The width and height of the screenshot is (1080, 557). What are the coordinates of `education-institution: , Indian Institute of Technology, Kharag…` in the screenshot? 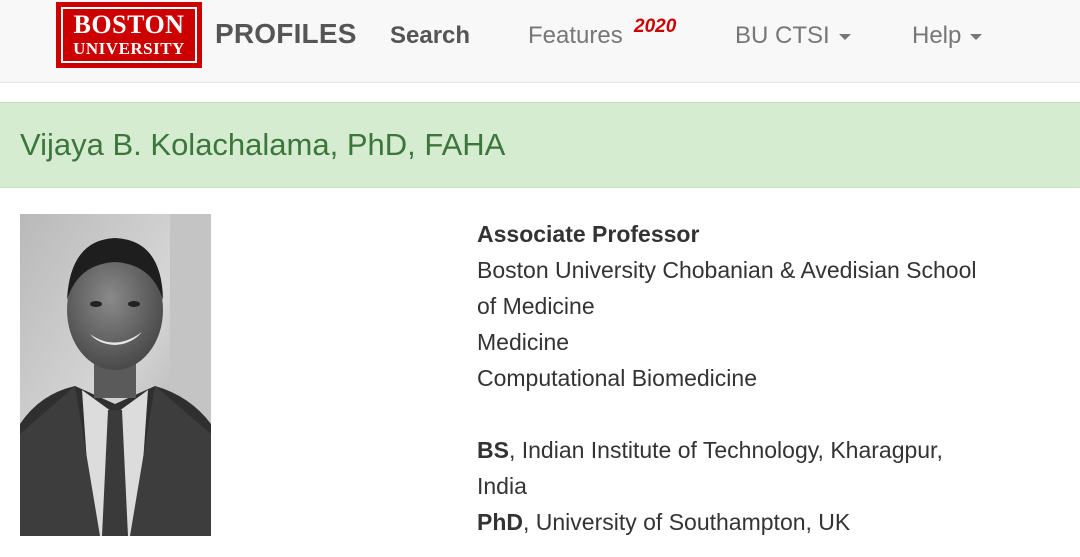 It's located at (725, 450).